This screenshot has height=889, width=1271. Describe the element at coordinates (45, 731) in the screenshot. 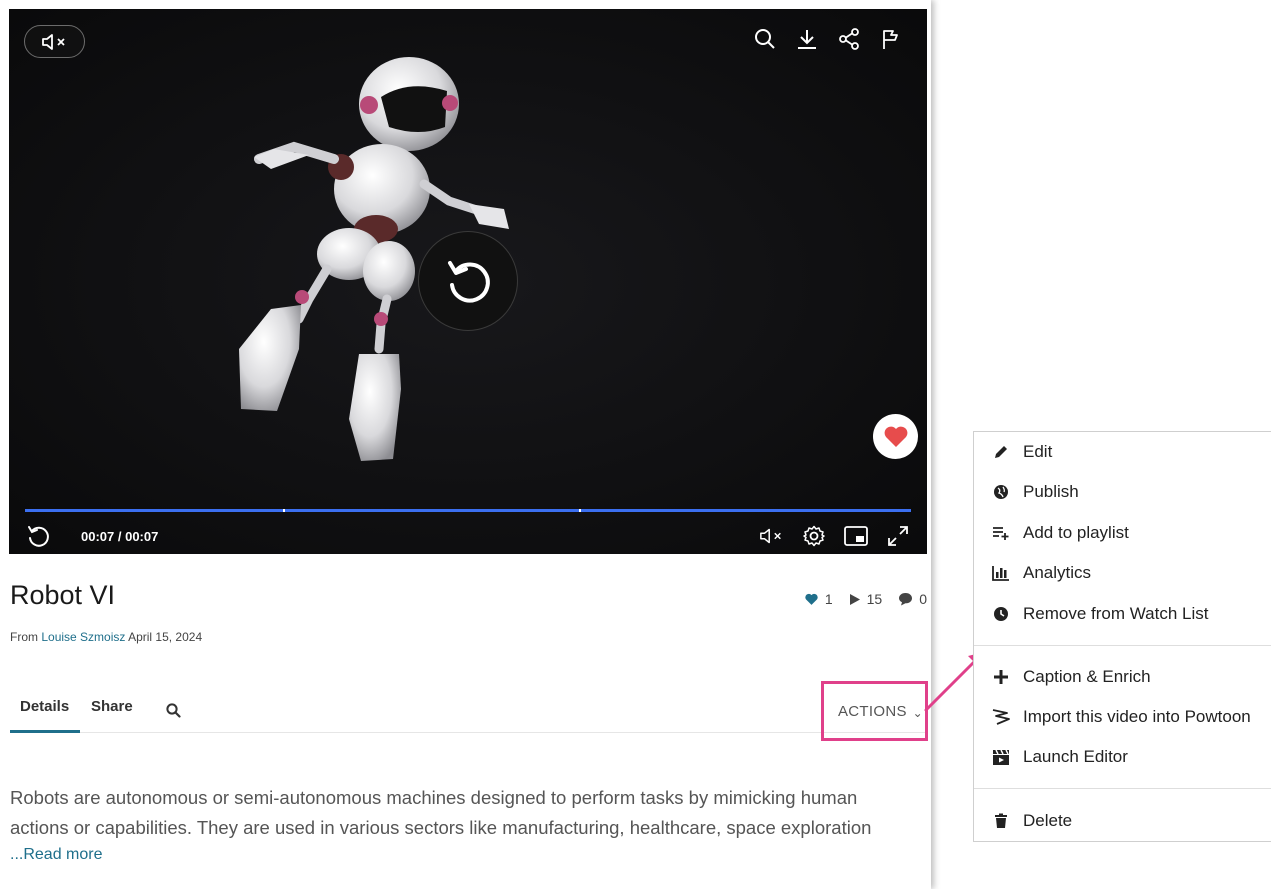

I see `active-tab-indicator` at that location.